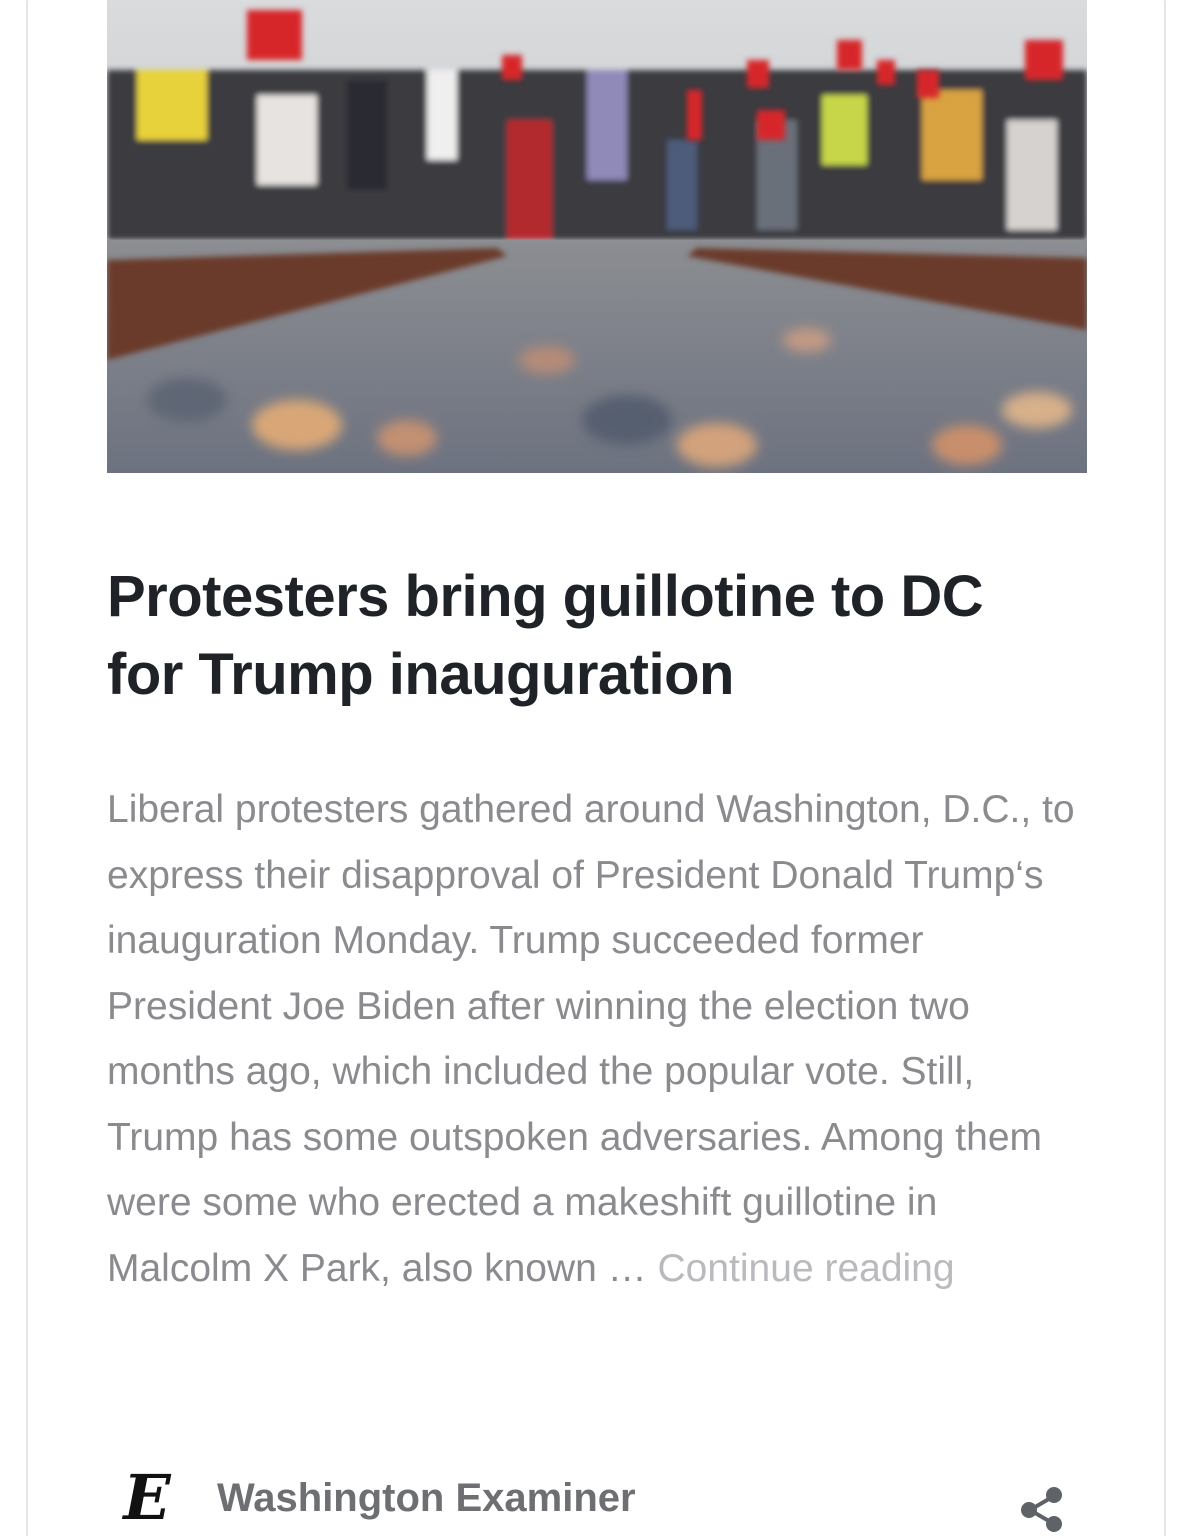 Image resolution: width=1193 pixels, height=1536 pixels. Describe the element at coordinates (806, 1268) in the screenshot. I see `continue-reading-link: Continue reading` at that location.